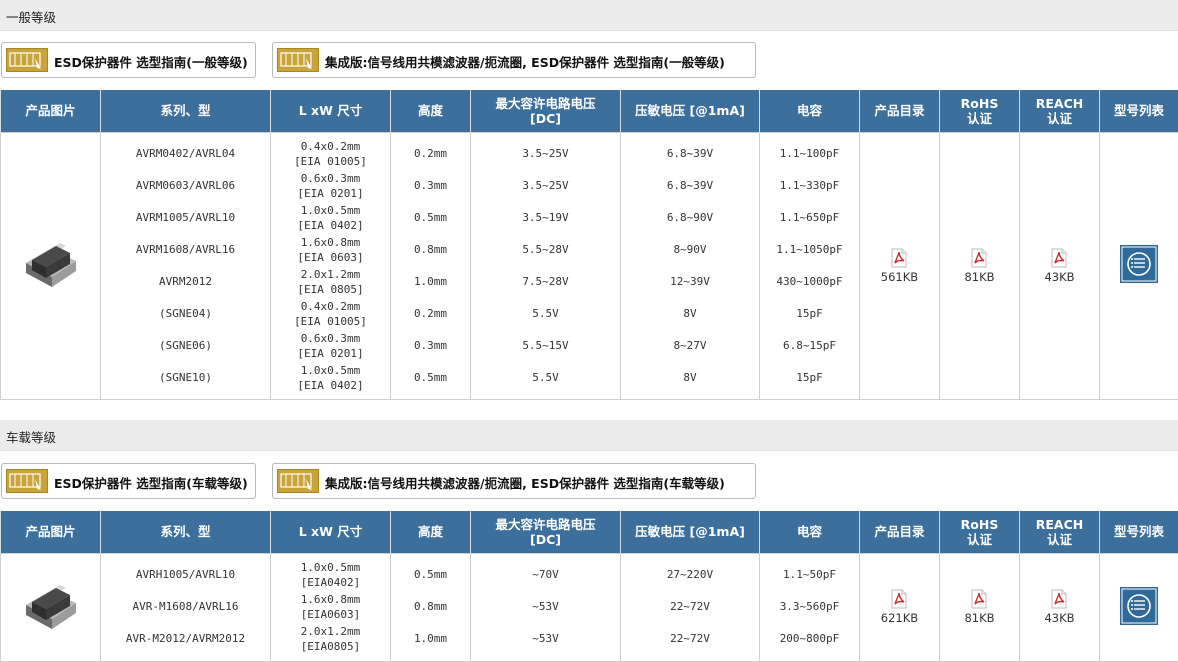 This screenshot has height=662, width=1178. Describe the element at coordinates (430, 345) in the screenshot. I see `height-value: 0.3mm` at that location.